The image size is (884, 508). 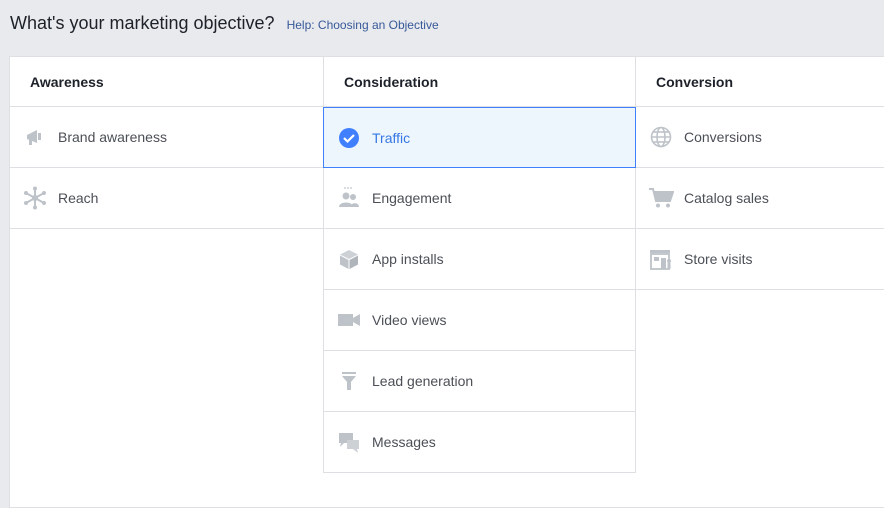 I want to click on megaphone-icon, so click(x=35, y=137).